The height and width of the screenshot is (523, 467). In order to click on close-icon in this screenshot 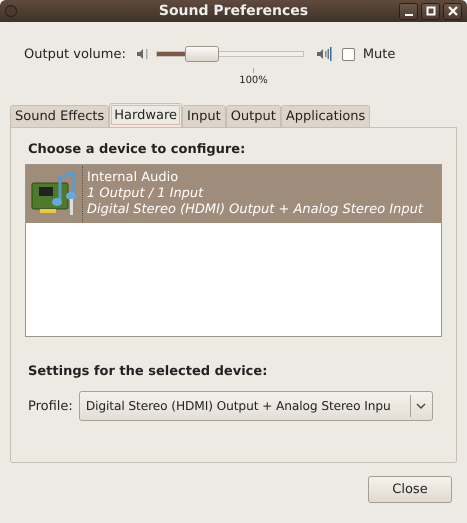, I will do `click(453, 11)`.